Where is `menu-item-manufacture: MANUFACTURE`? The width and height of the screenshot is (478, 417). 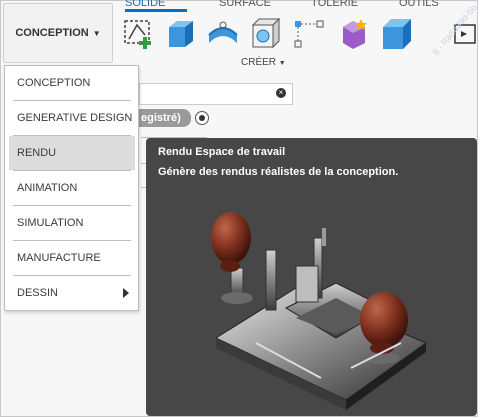 menu-item-manufacture: MANUFACTURE is located at coordinates (72, 258).